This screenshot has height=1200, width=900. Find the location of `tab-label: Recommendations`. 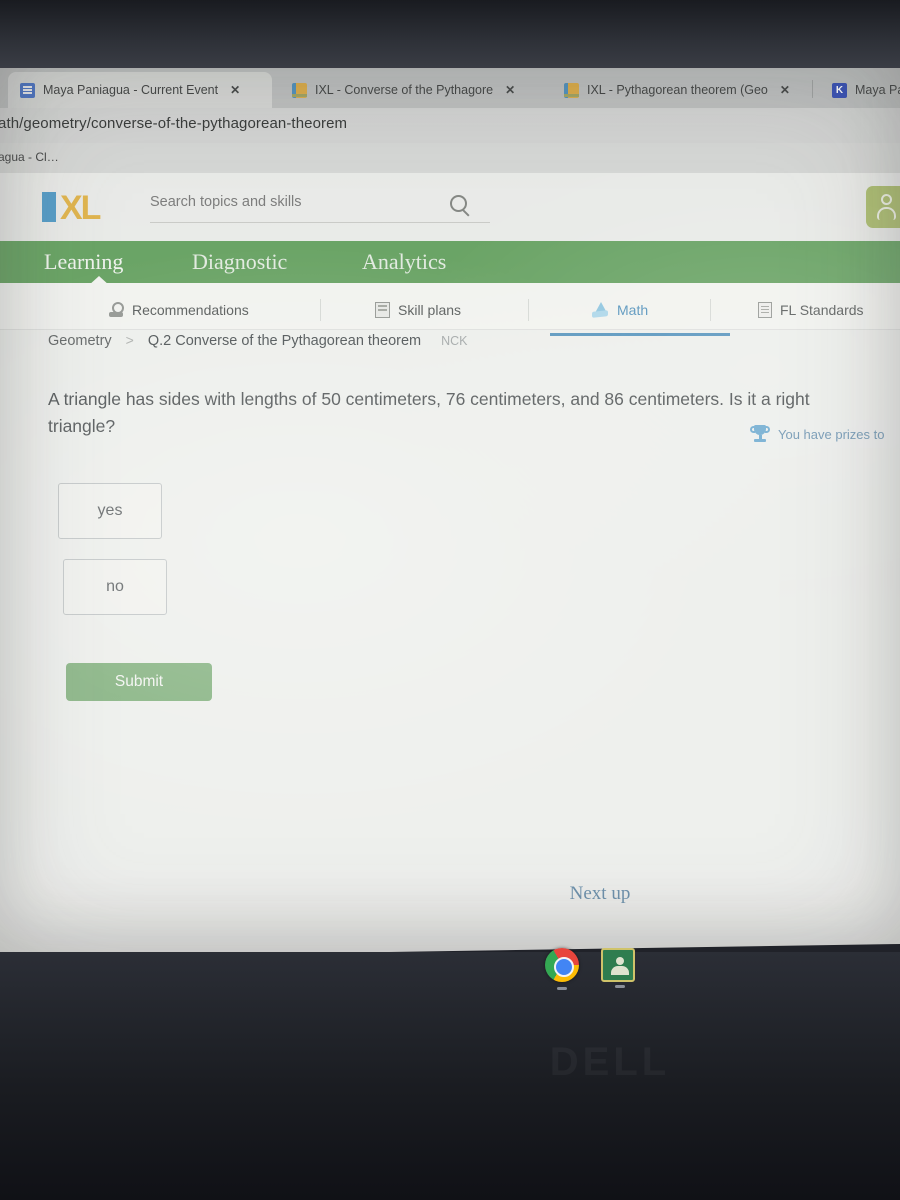

tab-label: Recommendations is located at coordinates (190, 309).